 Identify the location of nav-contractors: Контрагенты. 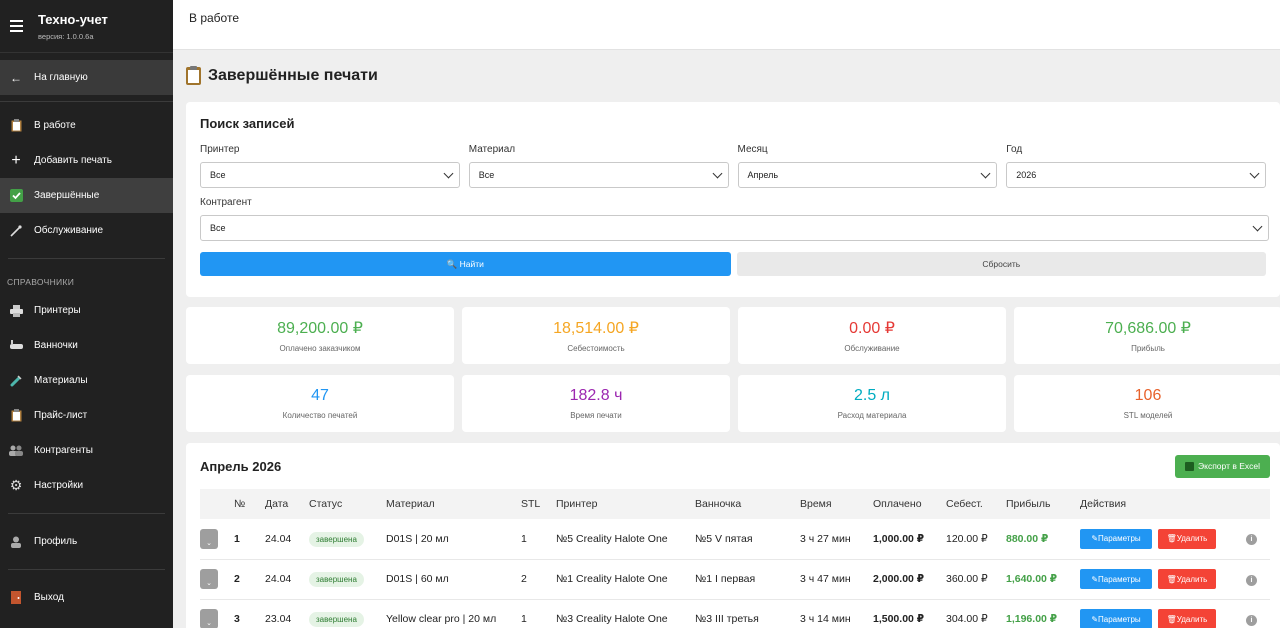
(86, 450).